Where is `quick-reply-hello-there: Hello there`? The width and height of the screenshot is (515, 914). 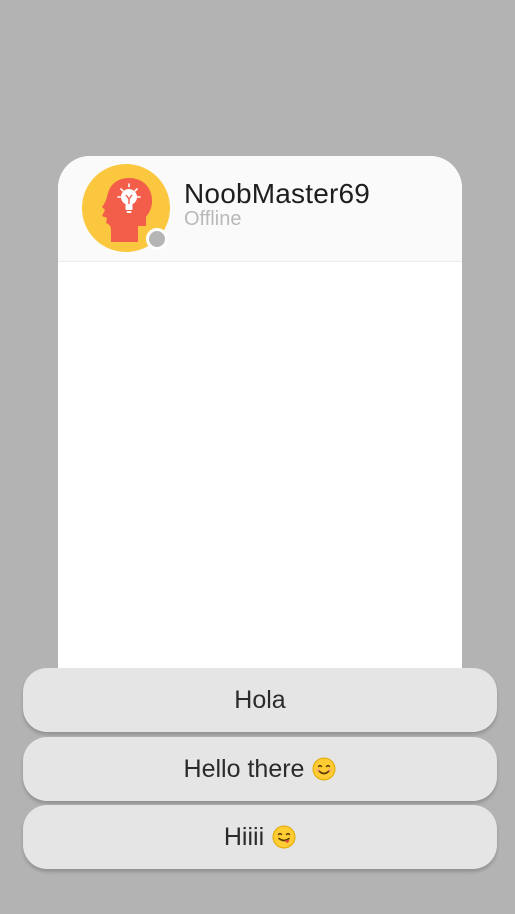
quick-reply-hello-there: Hello there is located at coordinates (260, 769).